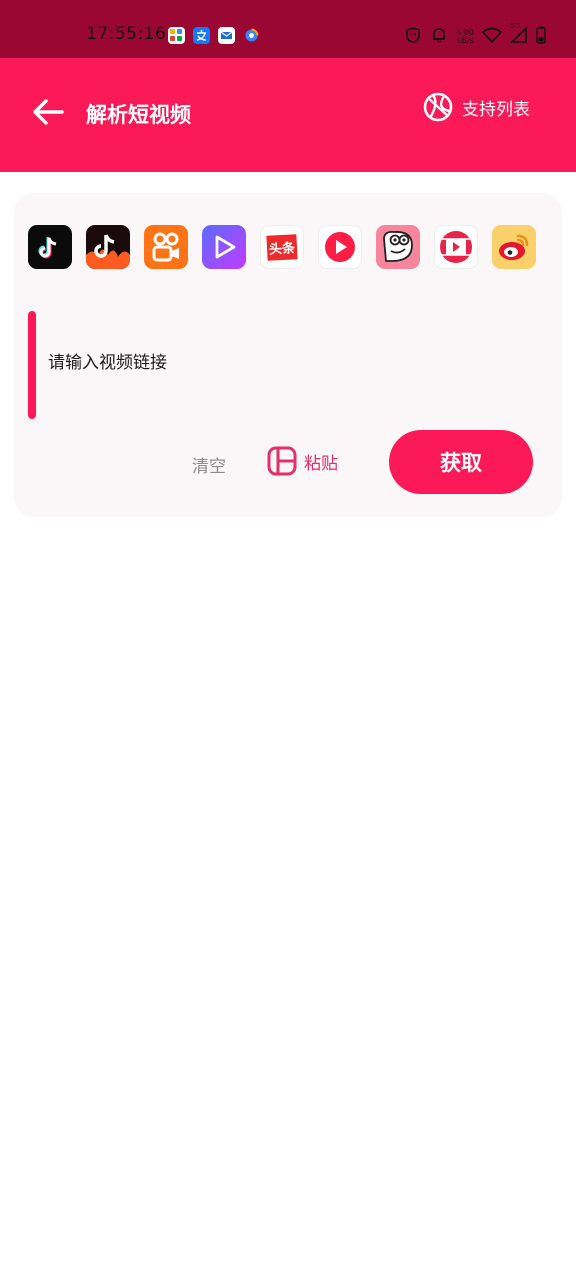  Describe the element at coordinates (475, 35) in the screenshot. I see `status-system-icons: 4.00 KB/s 5G` at that location.